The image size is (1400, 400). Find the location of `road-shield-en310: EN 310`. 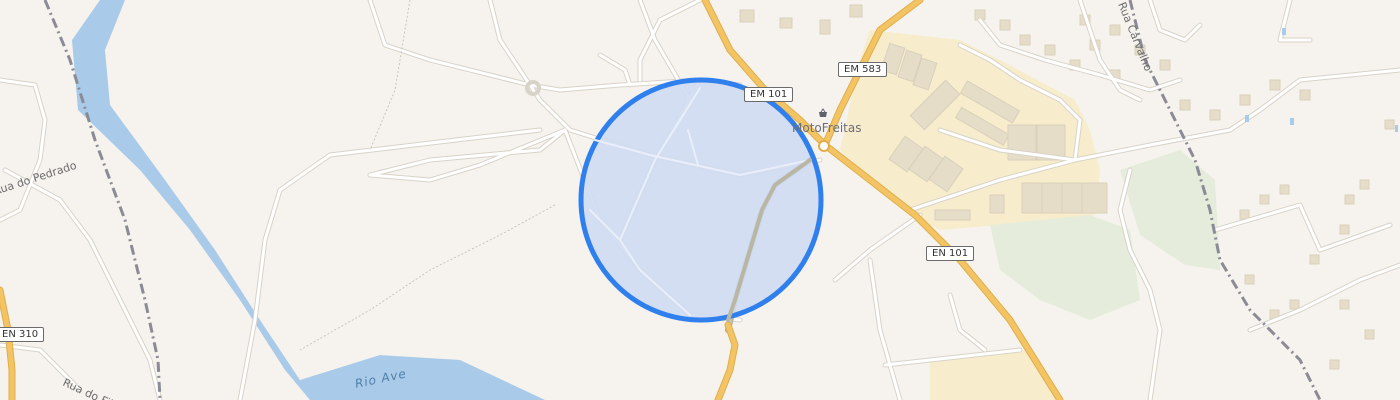

road-shield-en310: EN 310 is located at coordinates (22, 334).